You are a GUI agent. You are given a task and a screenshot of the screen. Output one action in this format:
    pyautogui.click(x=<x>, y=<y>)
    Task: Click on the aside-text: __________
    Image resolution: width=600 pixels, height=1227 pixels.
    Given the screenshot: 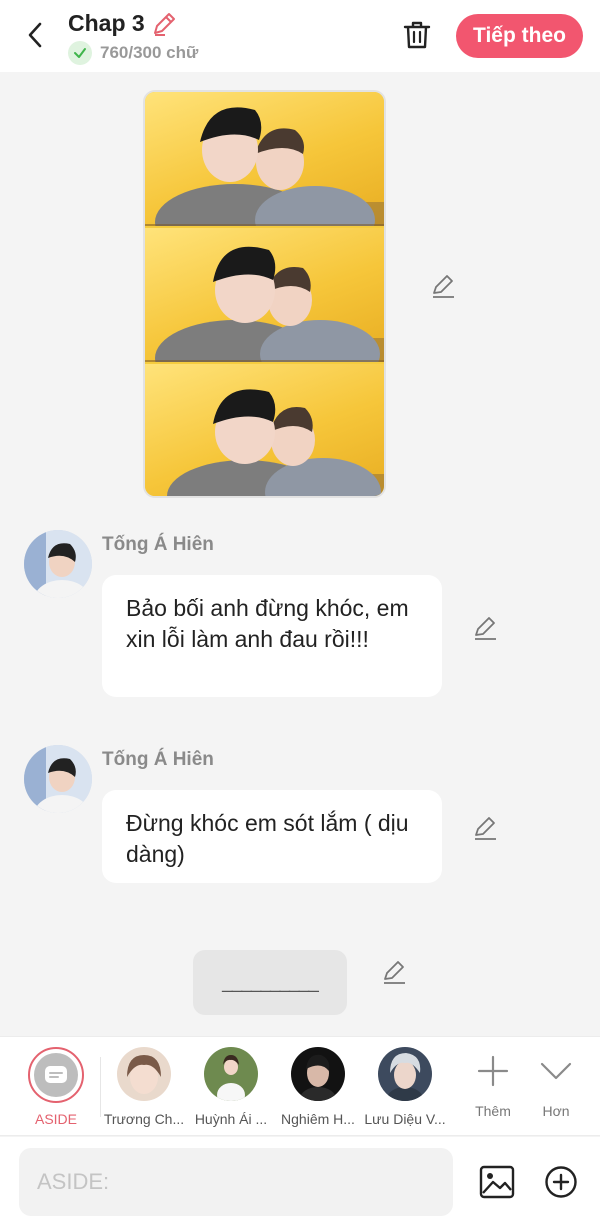 What is the action you would take?
    pyautogui.click(x=270, y=982)
    